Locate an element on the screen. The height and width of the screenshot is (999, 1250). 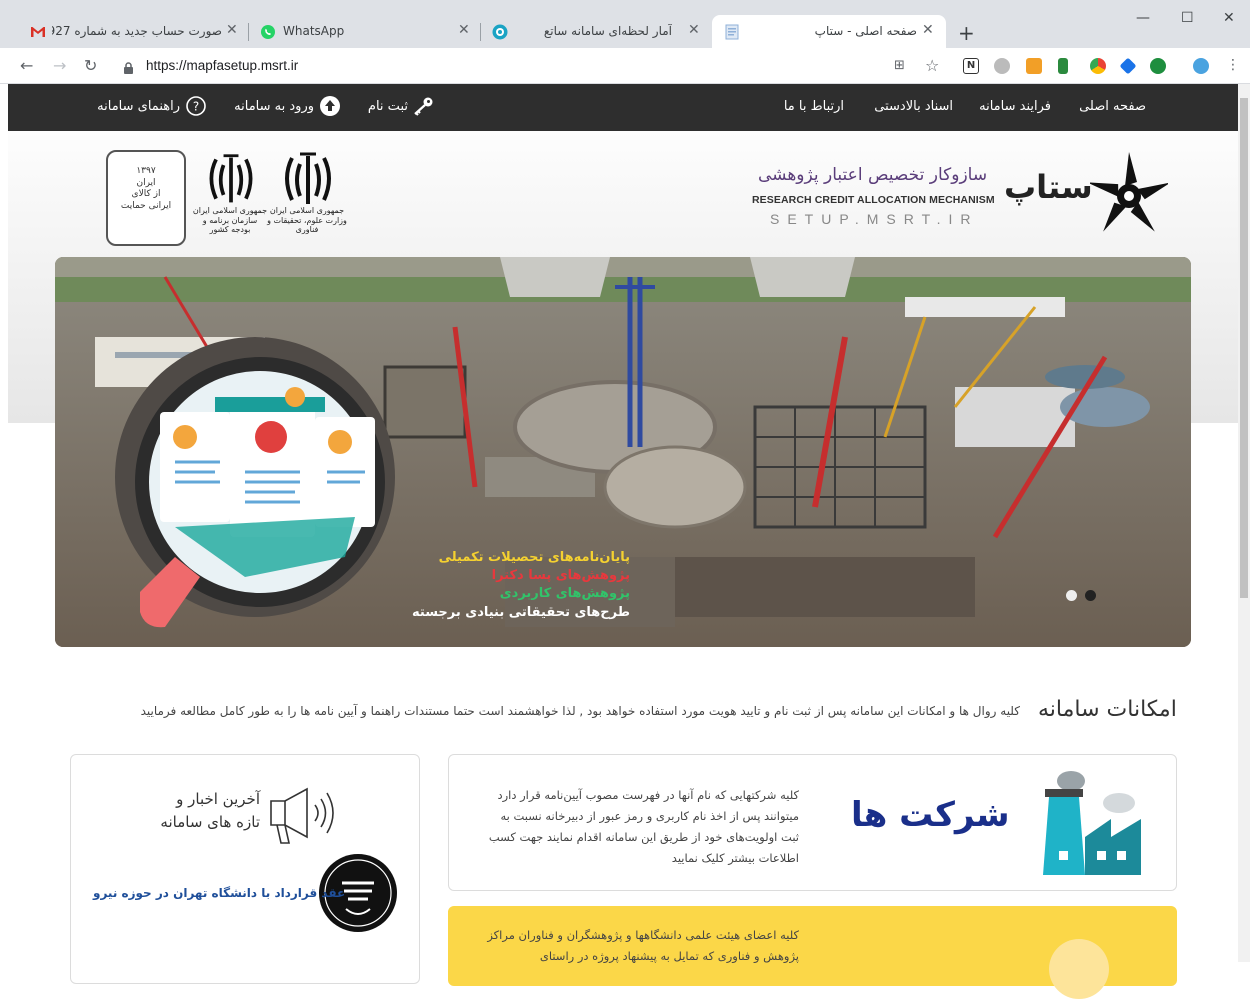
tab-whatsapp: WhatsApp ✕ is located at coordinates (365, 31).